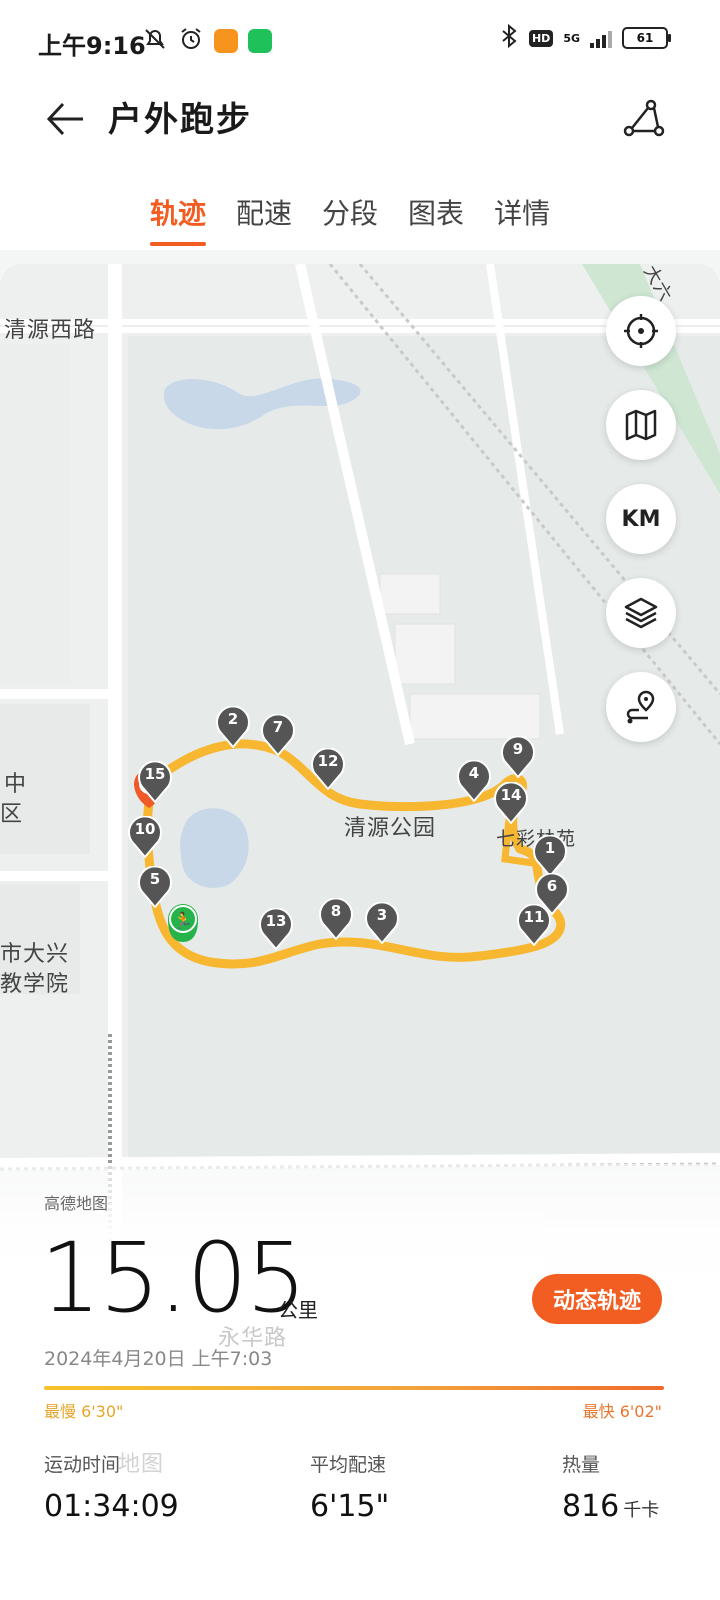 The width and height of the screenshot is (720, 1600). I want to click on km-marker-13: 13, so click(276, 929).